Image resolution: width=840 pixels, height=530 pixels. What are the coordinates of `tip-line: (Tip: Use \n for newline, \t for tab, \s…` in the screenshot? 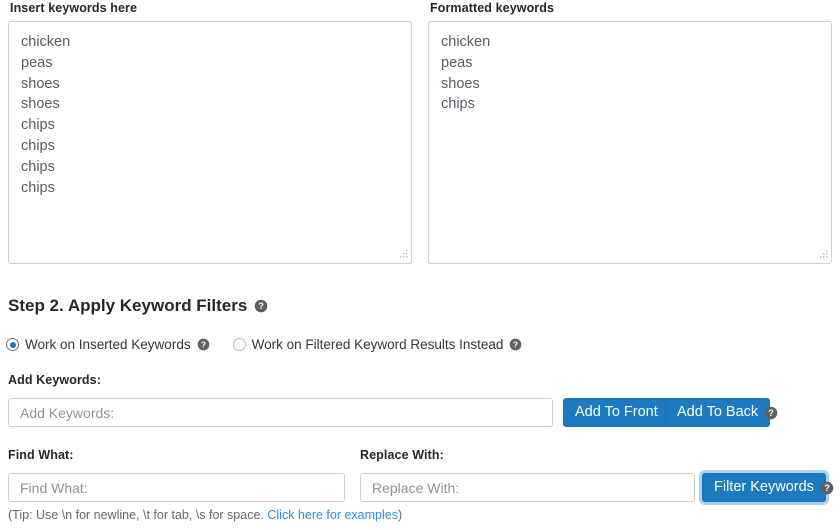 It's located at (205, 515).